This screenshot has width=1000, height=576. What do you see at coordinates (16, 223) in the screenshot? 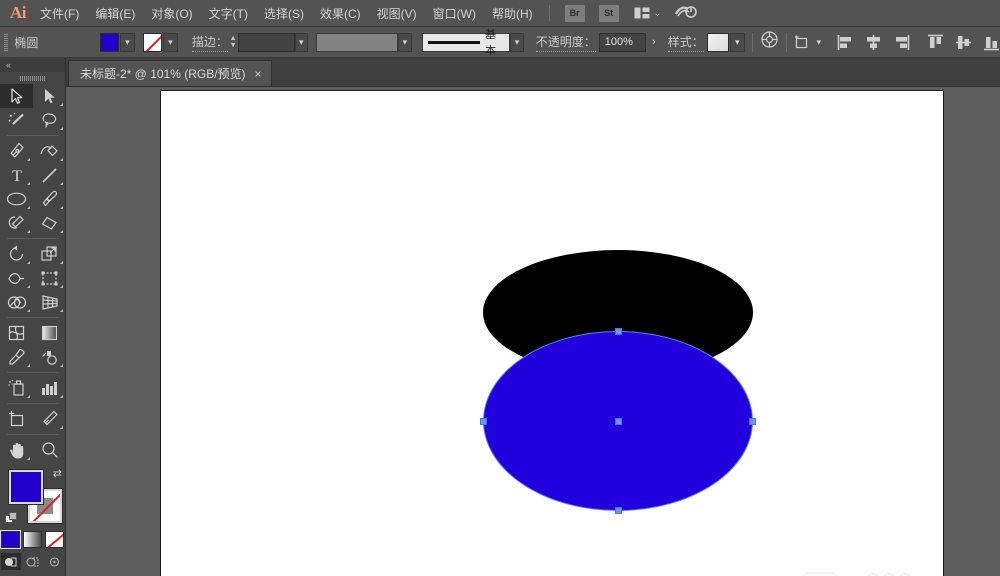
I see `pencil-tool` at bounding box center [16, 223].